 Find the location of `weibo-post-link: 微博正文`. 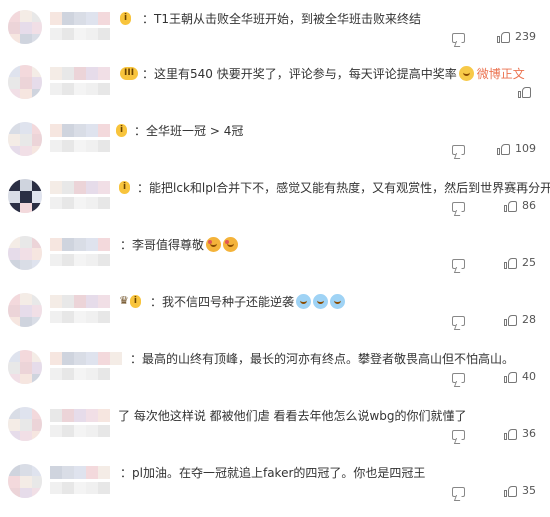

weibo-post-link: 微博正文 is located at coordinates (501, 74).